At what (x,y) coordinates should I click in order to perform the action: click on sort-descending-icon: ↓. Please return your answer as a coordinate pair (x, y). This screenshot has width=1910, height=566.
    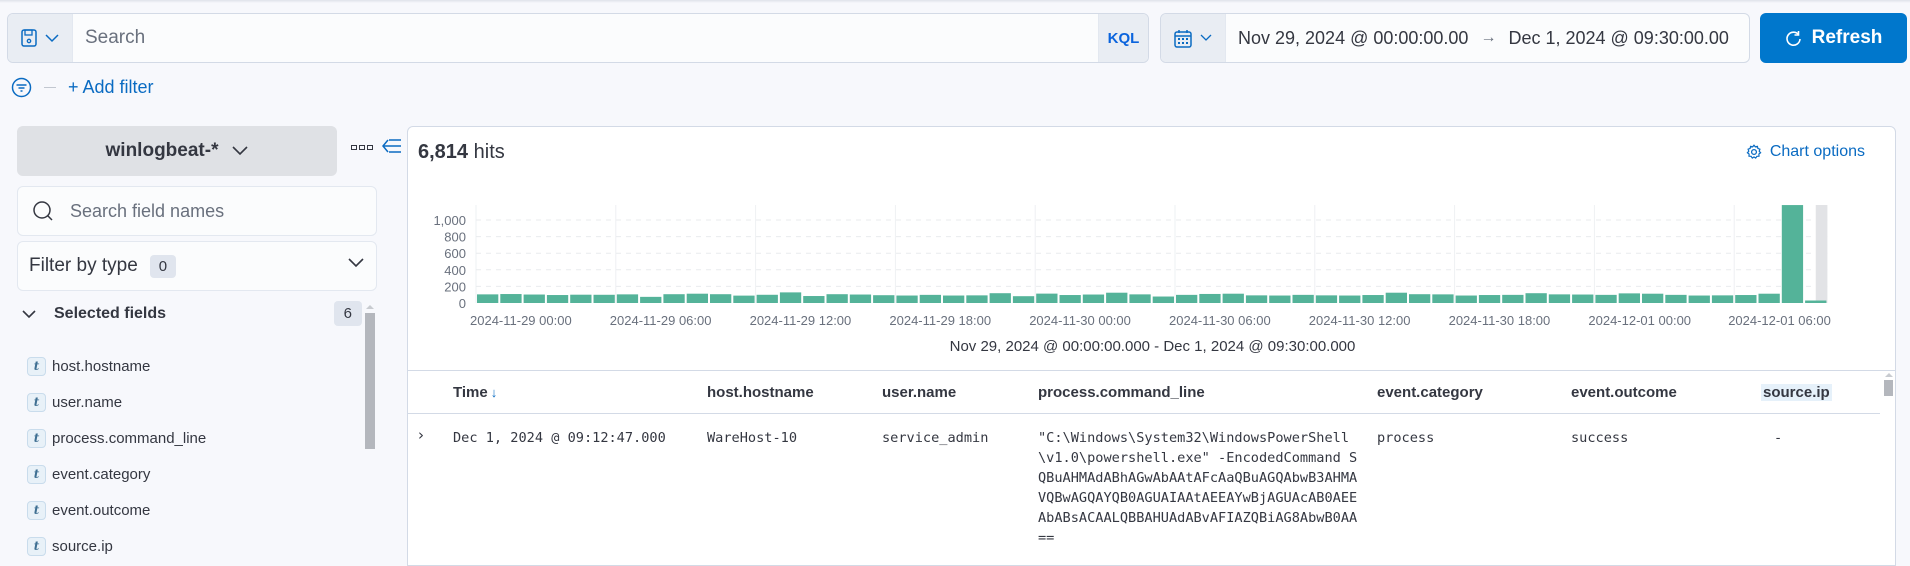
    Looking at the image, I should click on (494, 392).